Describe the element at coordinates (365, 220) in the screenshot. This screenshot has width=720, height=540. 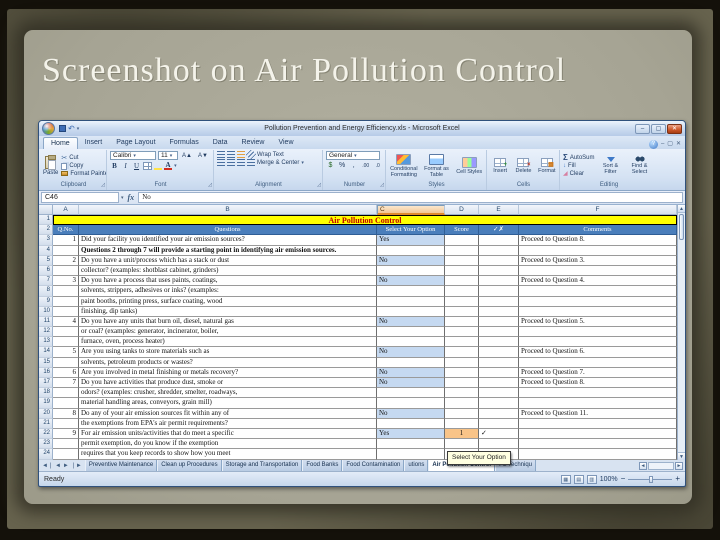
I see `banner-cell: Air Pollution Control` at that location.